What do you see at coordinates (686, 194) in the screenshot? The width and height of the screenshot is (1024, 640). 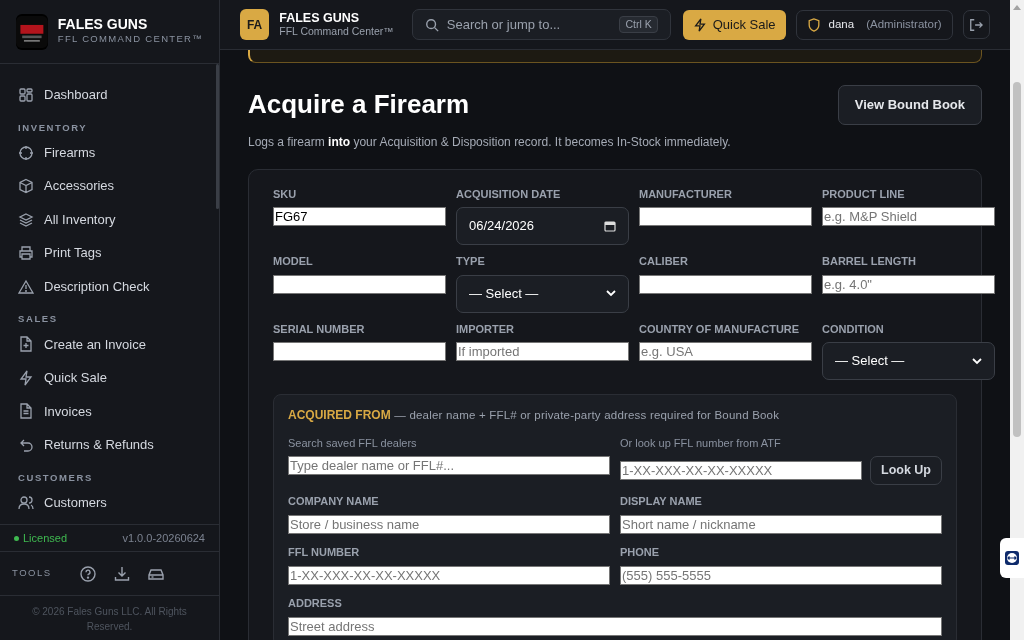 I see `field-label: MANUFACTURER` at bounding box center [686, 194].